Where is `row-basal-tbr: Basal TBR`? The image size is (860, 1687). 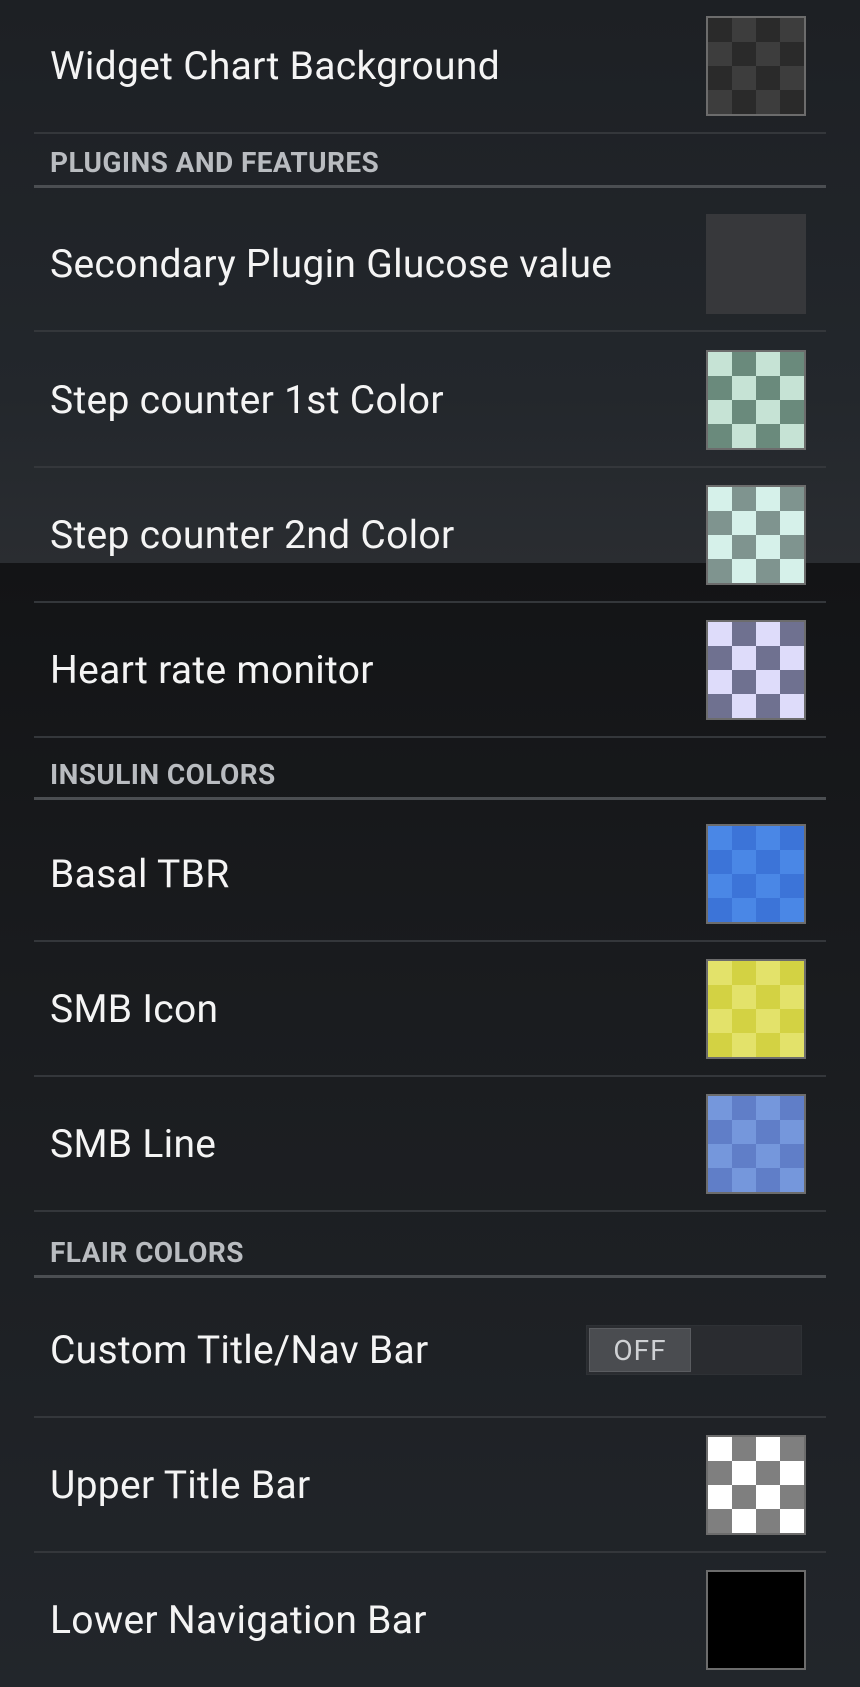 row-basal-tbr: Basal TBR is located at coordinates (430, 875).